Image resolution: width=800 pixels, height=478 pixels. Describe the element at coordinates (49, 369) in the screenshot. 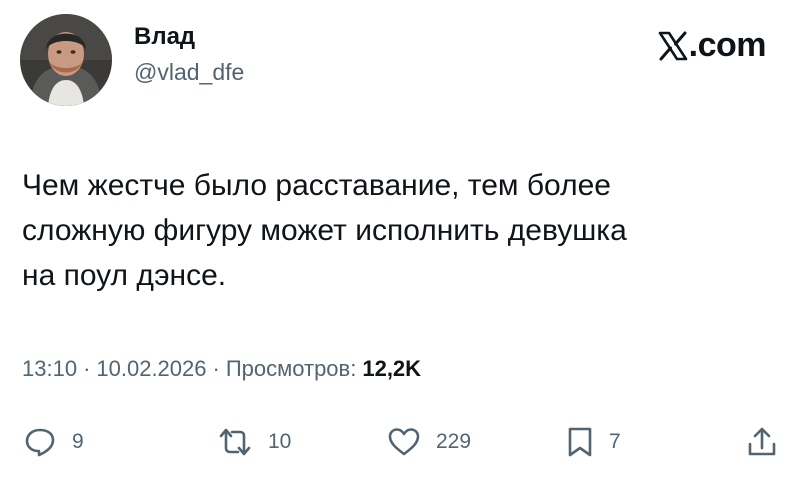

I see `tweet-time: 13:10` at that location.